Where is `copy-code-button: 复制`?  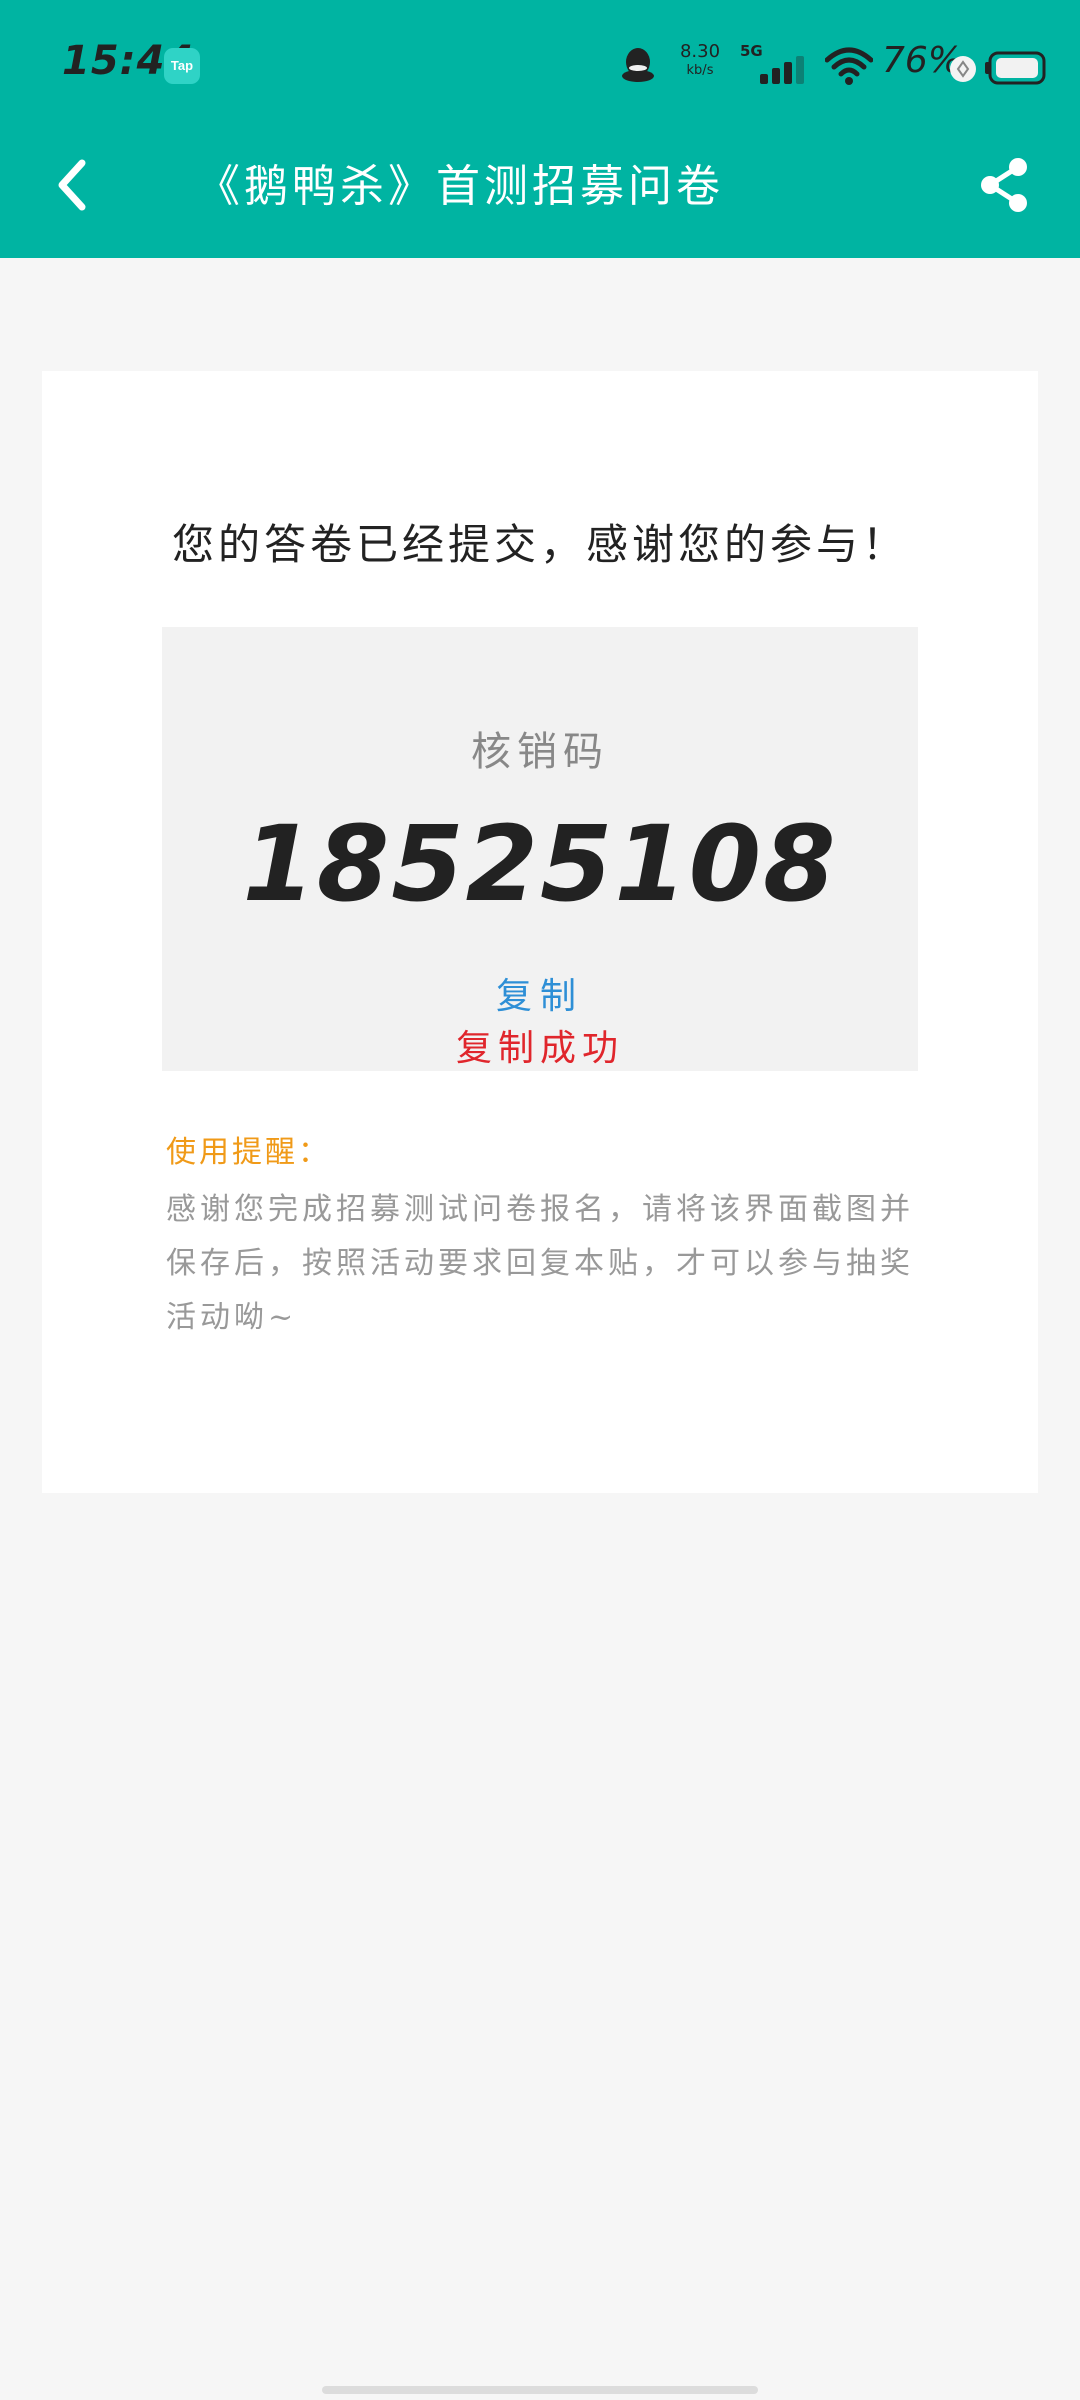
copy-code-button: 复制 is located at coordinates (540, 992).